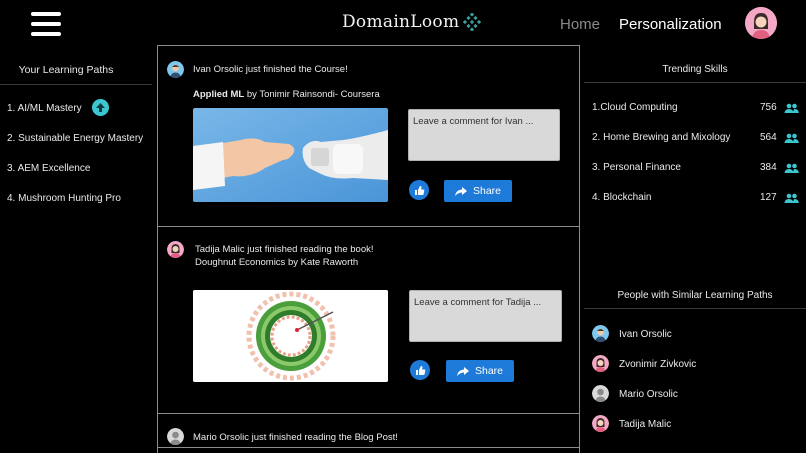 The height and width of the screenshot is (453, 806). I want to click on arrow-up-icon, so click(100, 107).